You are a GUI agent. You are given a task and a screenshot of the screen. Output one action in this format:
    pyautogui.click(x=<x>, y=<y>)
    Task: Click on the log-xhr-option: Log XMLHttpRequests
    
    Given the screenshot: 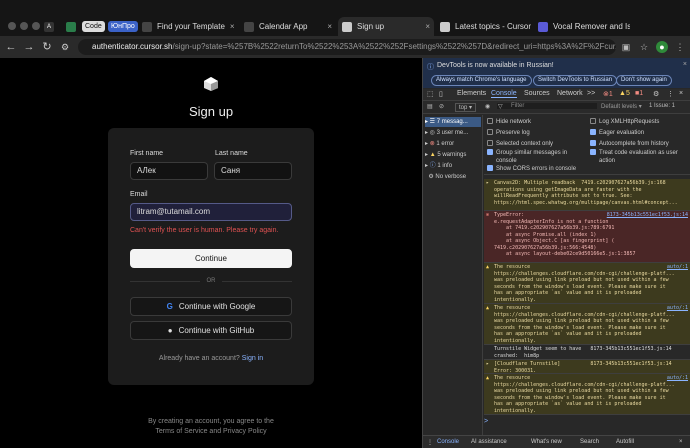 What is the action you would take?
    pyautogui.click(x=624, y=122)
    